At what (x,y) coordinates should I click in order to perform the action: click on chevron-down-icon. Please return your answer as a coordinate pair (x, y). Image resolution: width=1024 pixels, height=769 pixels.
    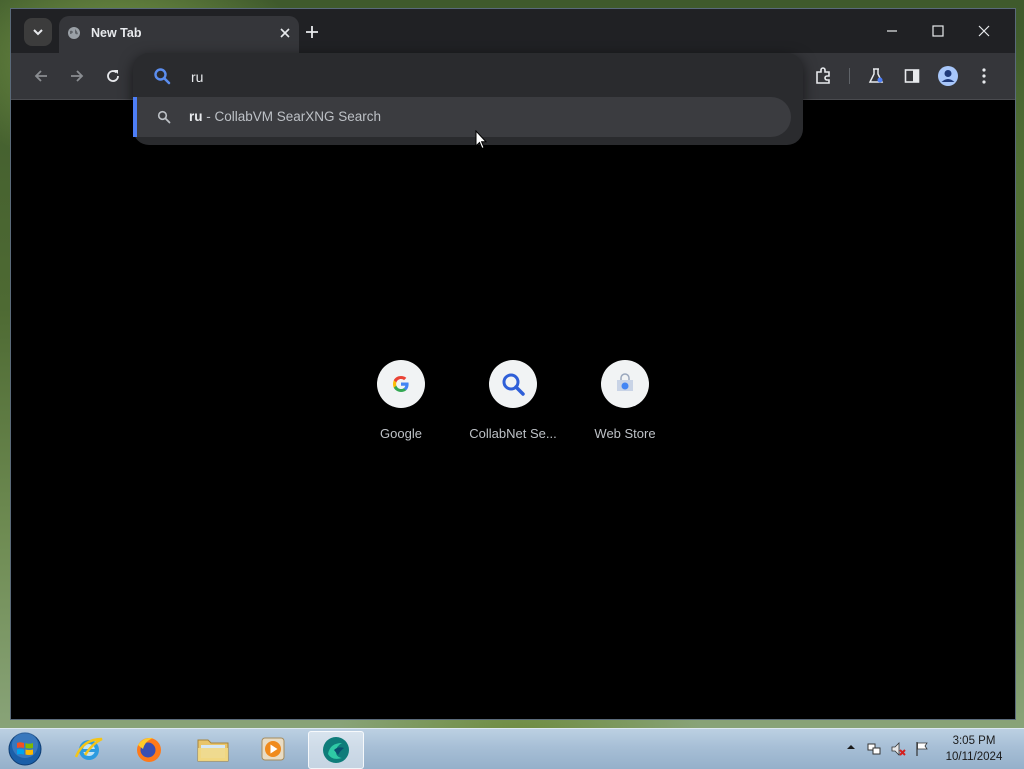
    Looking at the image, I should click on (38, 32).